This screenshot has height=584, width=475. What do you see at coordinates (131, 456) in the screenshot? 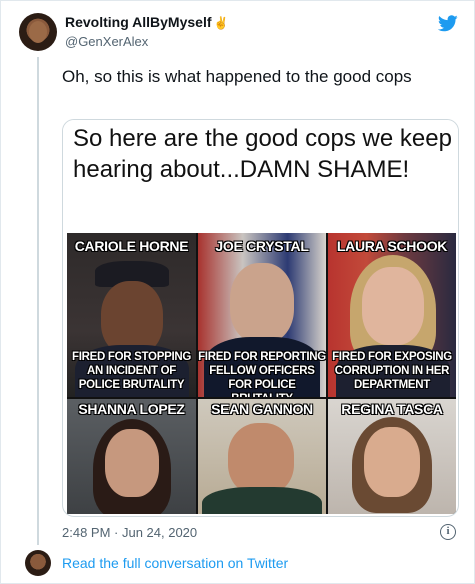
I see `photo-cell-4: SHANNA LOPEZ` at bounding box center [131, 456].